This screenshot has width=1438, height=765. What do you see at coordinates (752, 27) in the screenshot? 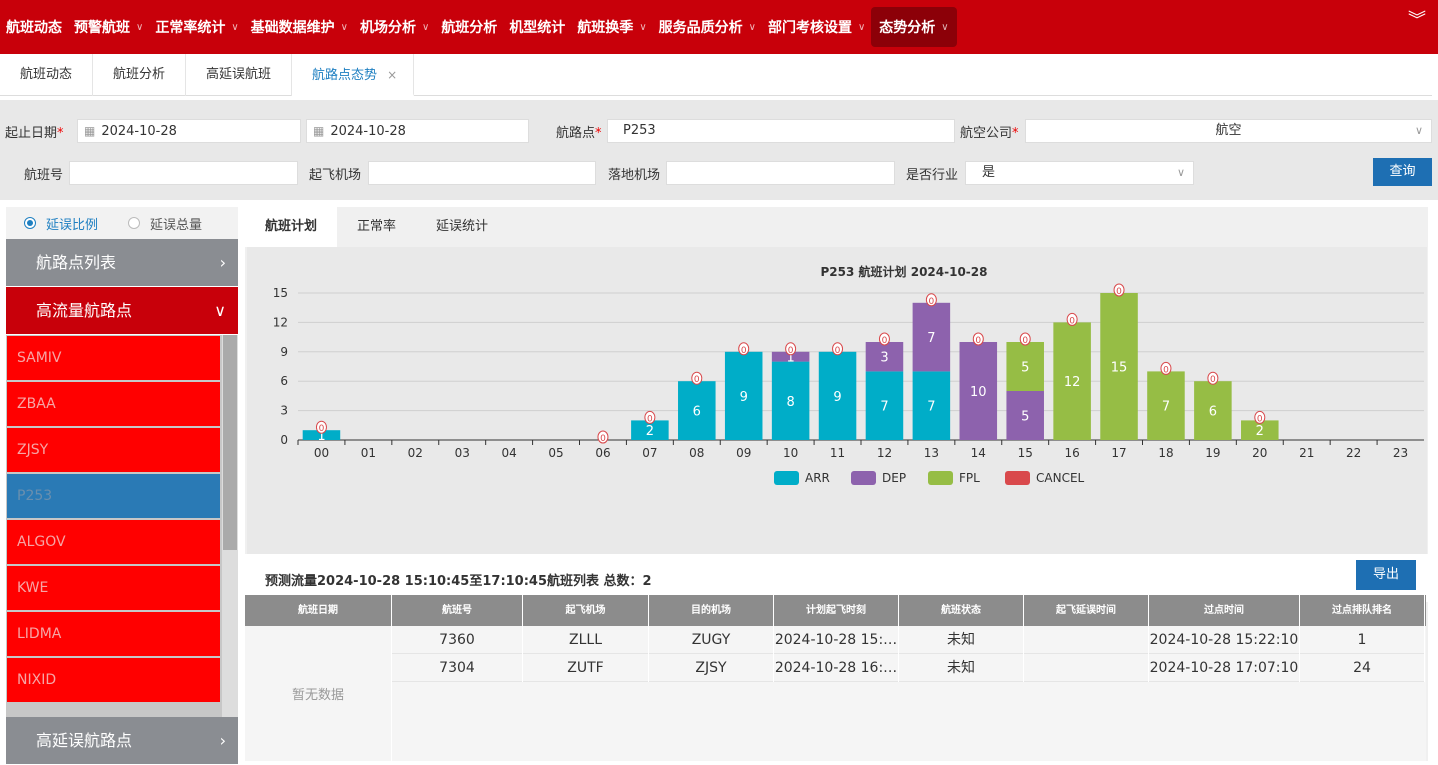
I see `chevron-down-icon: ∨` at bounding box center [752, 27].